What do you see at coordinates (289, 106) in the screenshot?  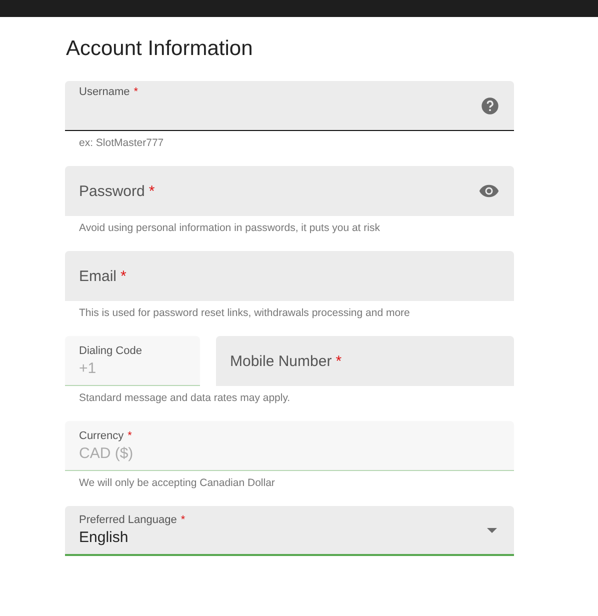 I see `text-field: Username *` at bounding box center [289, 106].